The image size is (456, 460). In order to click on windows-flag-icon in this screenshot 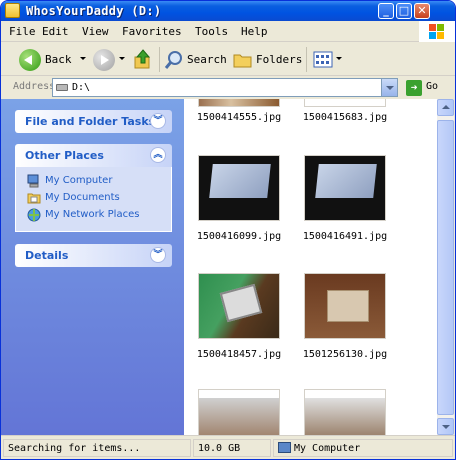, I will do `click(437, 31)`.